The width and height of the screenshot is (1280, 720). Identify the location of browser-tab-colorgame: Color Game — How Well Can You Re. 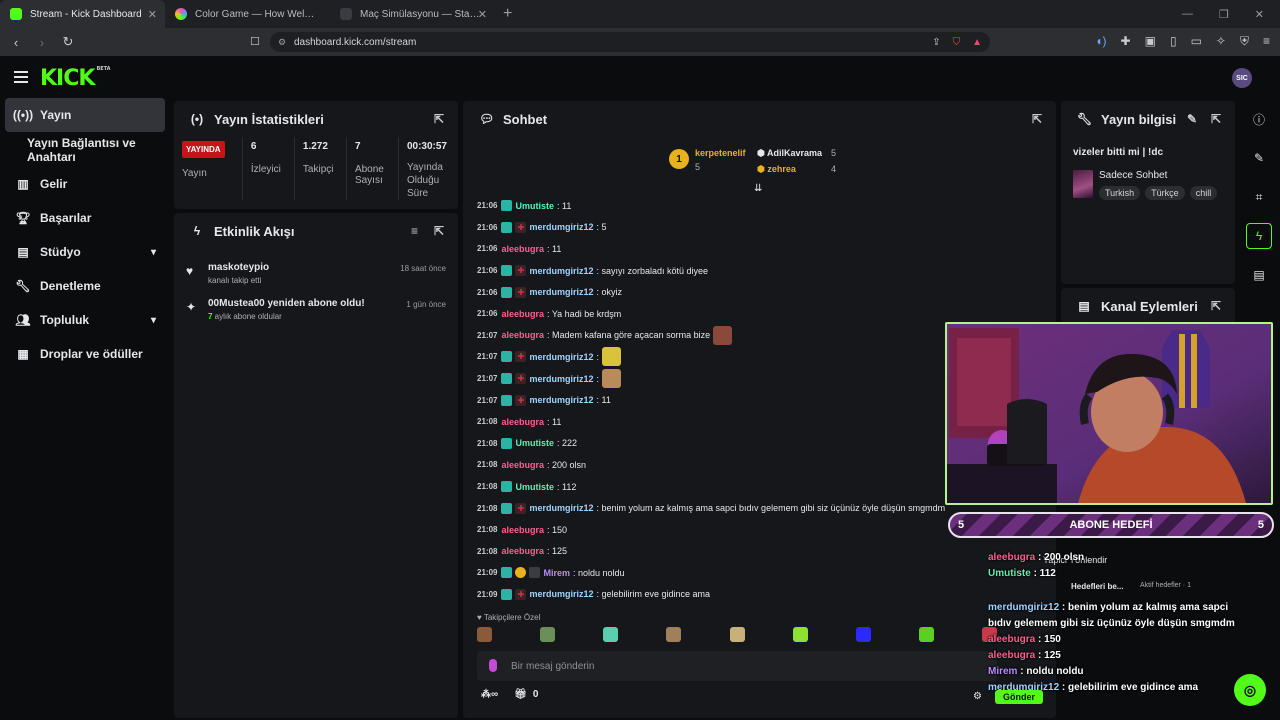
(247, 14).